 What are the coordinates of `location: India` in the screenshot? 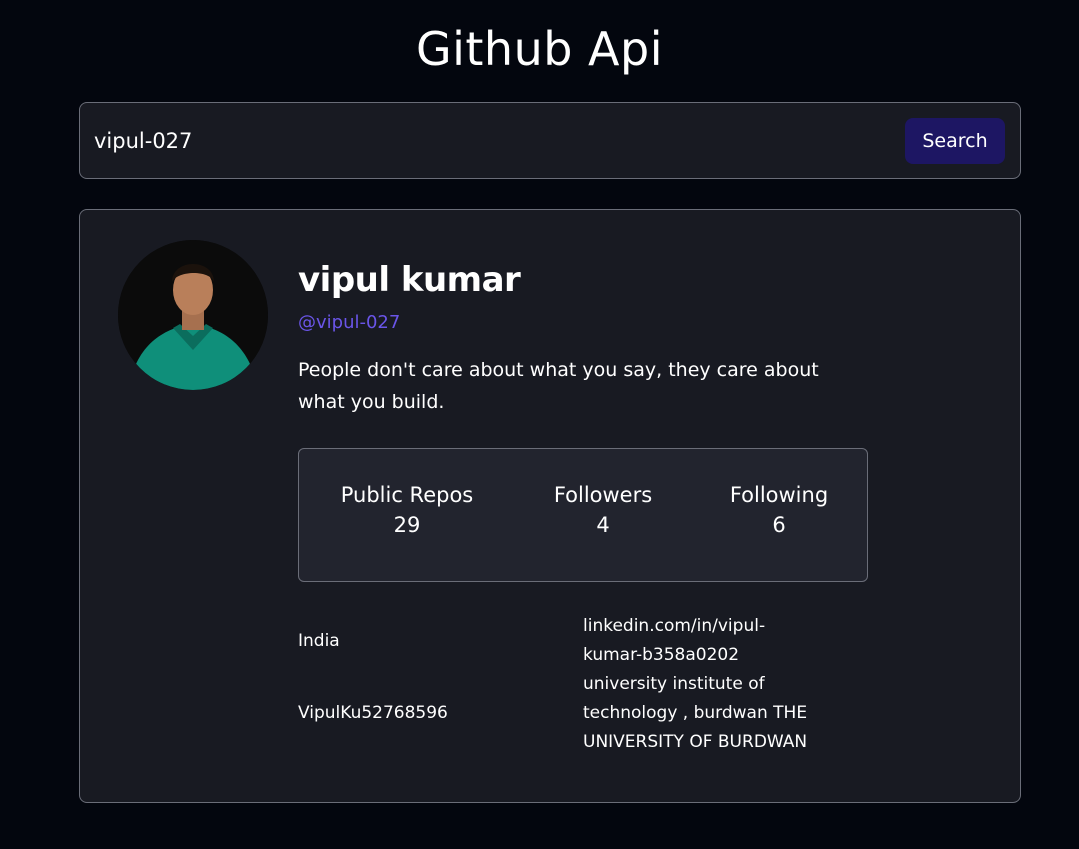 It's located at (319, 641).